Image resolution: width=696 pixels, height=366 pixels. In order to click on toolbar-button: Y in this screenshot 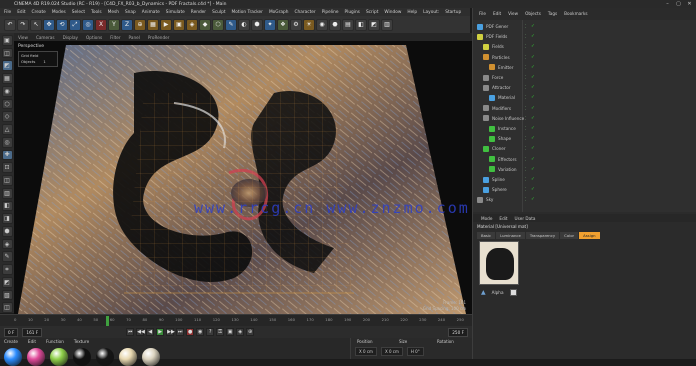, I will do `click(114, 24)`.